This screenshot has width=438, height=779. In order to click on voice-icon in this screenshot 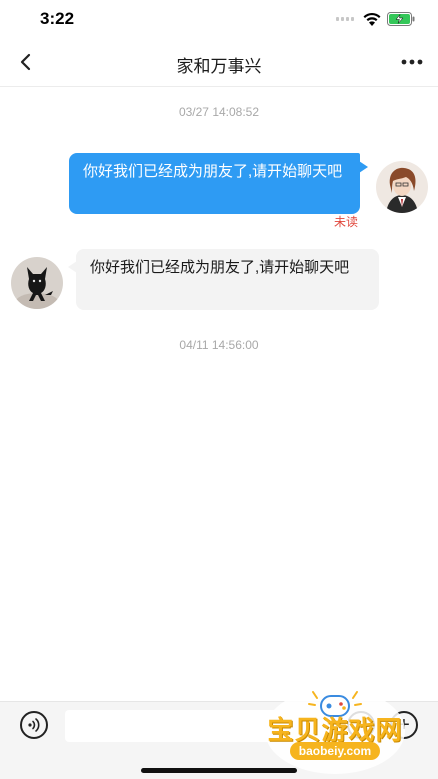, I will do `click(34, 725)`.